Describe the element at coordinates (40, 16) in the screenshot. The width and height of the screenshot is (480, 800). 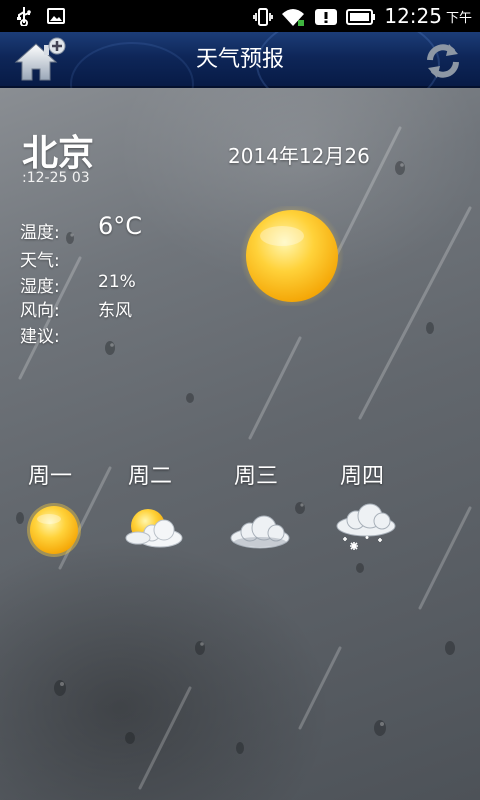
I see `status-left-icons` at that location.